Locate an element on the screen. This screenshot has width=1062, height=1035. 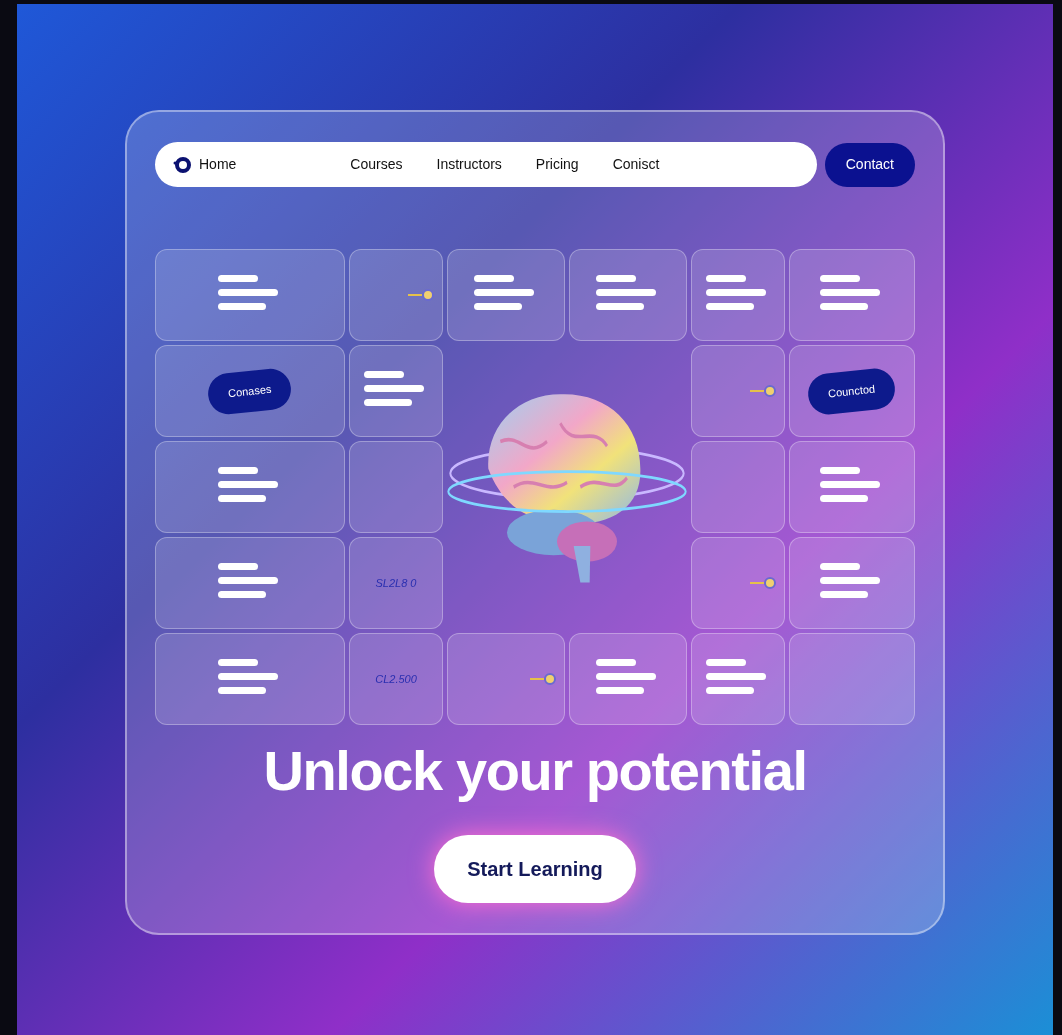
nav-link: Courses is located at coordinates (376, 164).